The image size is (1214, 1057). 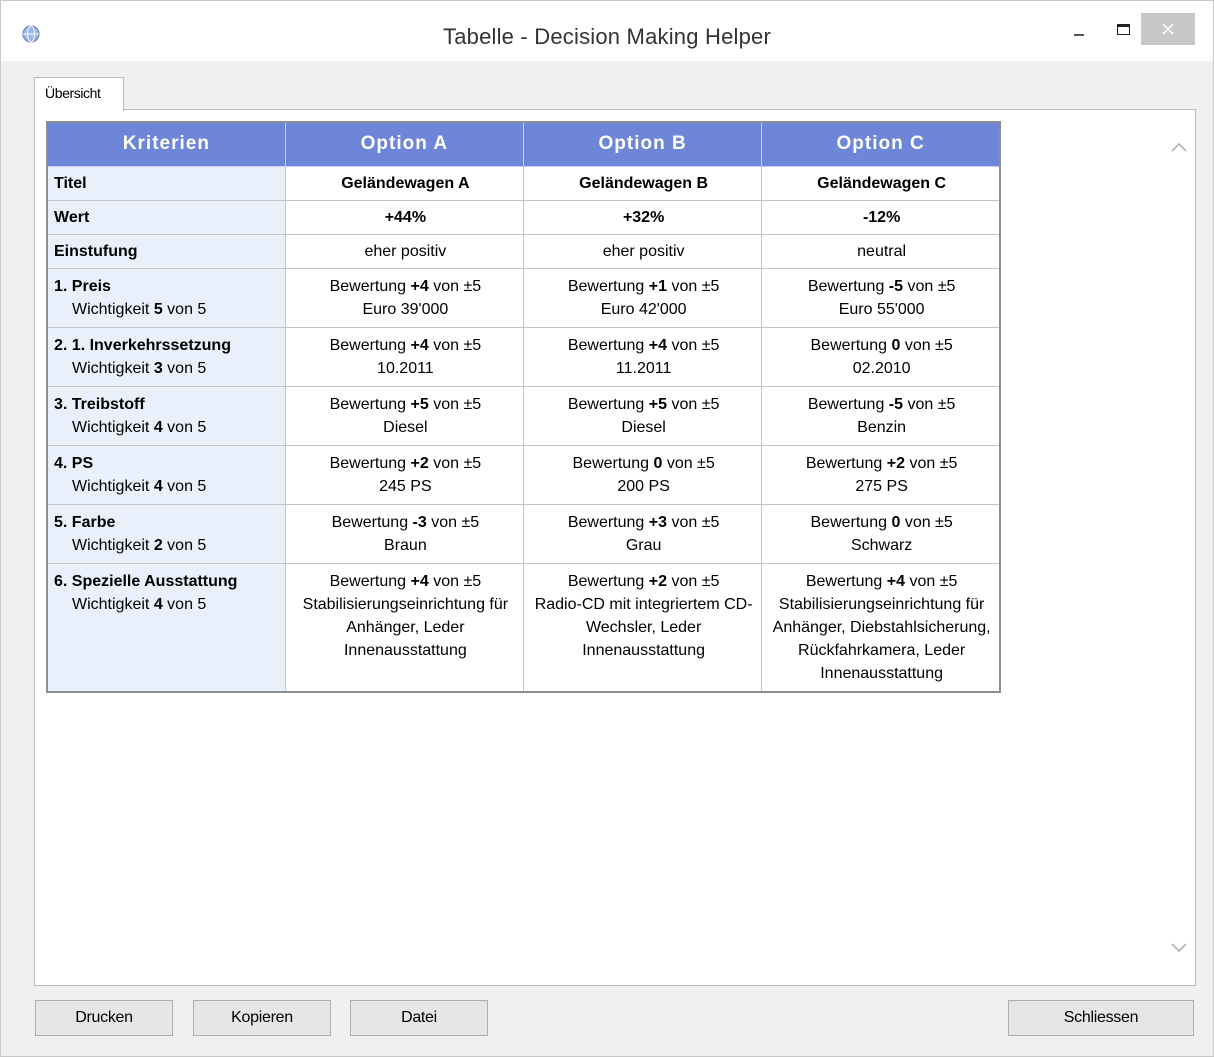 What do you see at coordinates (166, 533) in the screenshot?
I see `criterion-cell: 5. Farbe Wichtigkeit 2 von 5` at bounding box center [166, 533].